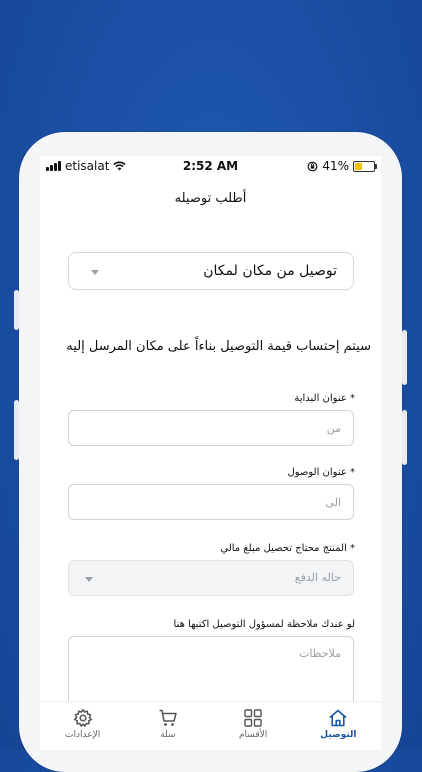 The image size is (422, 772). I want to click on phone-side-button-right-lower, so click(404, 437).